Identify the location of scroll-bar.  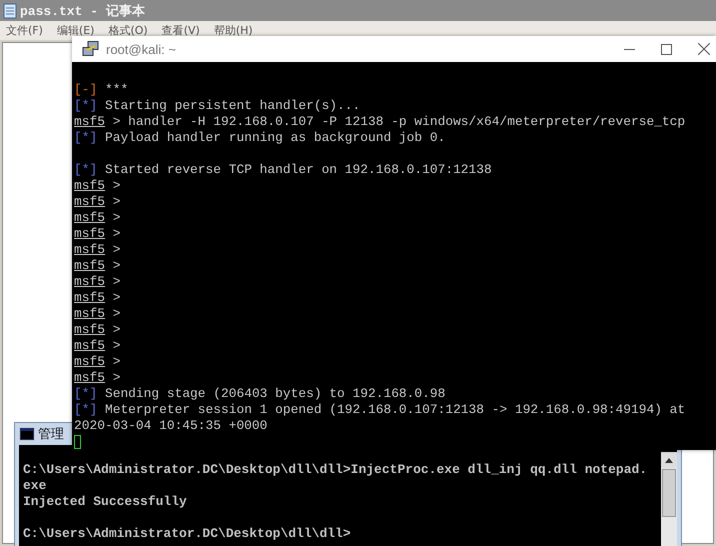
(669, 499).